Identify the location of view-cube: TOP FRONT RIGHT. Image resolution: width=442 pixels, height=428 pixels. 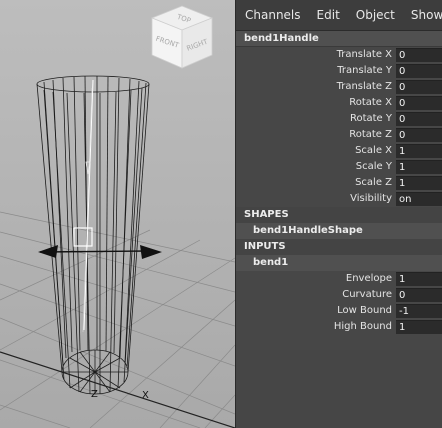
(182, 37).